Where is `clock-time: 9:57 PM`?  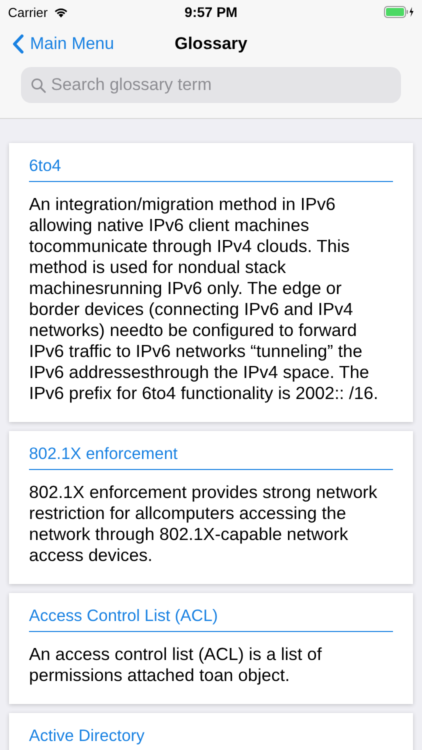 clock-time: 9:57 PM is located at coordinates (211, 12).